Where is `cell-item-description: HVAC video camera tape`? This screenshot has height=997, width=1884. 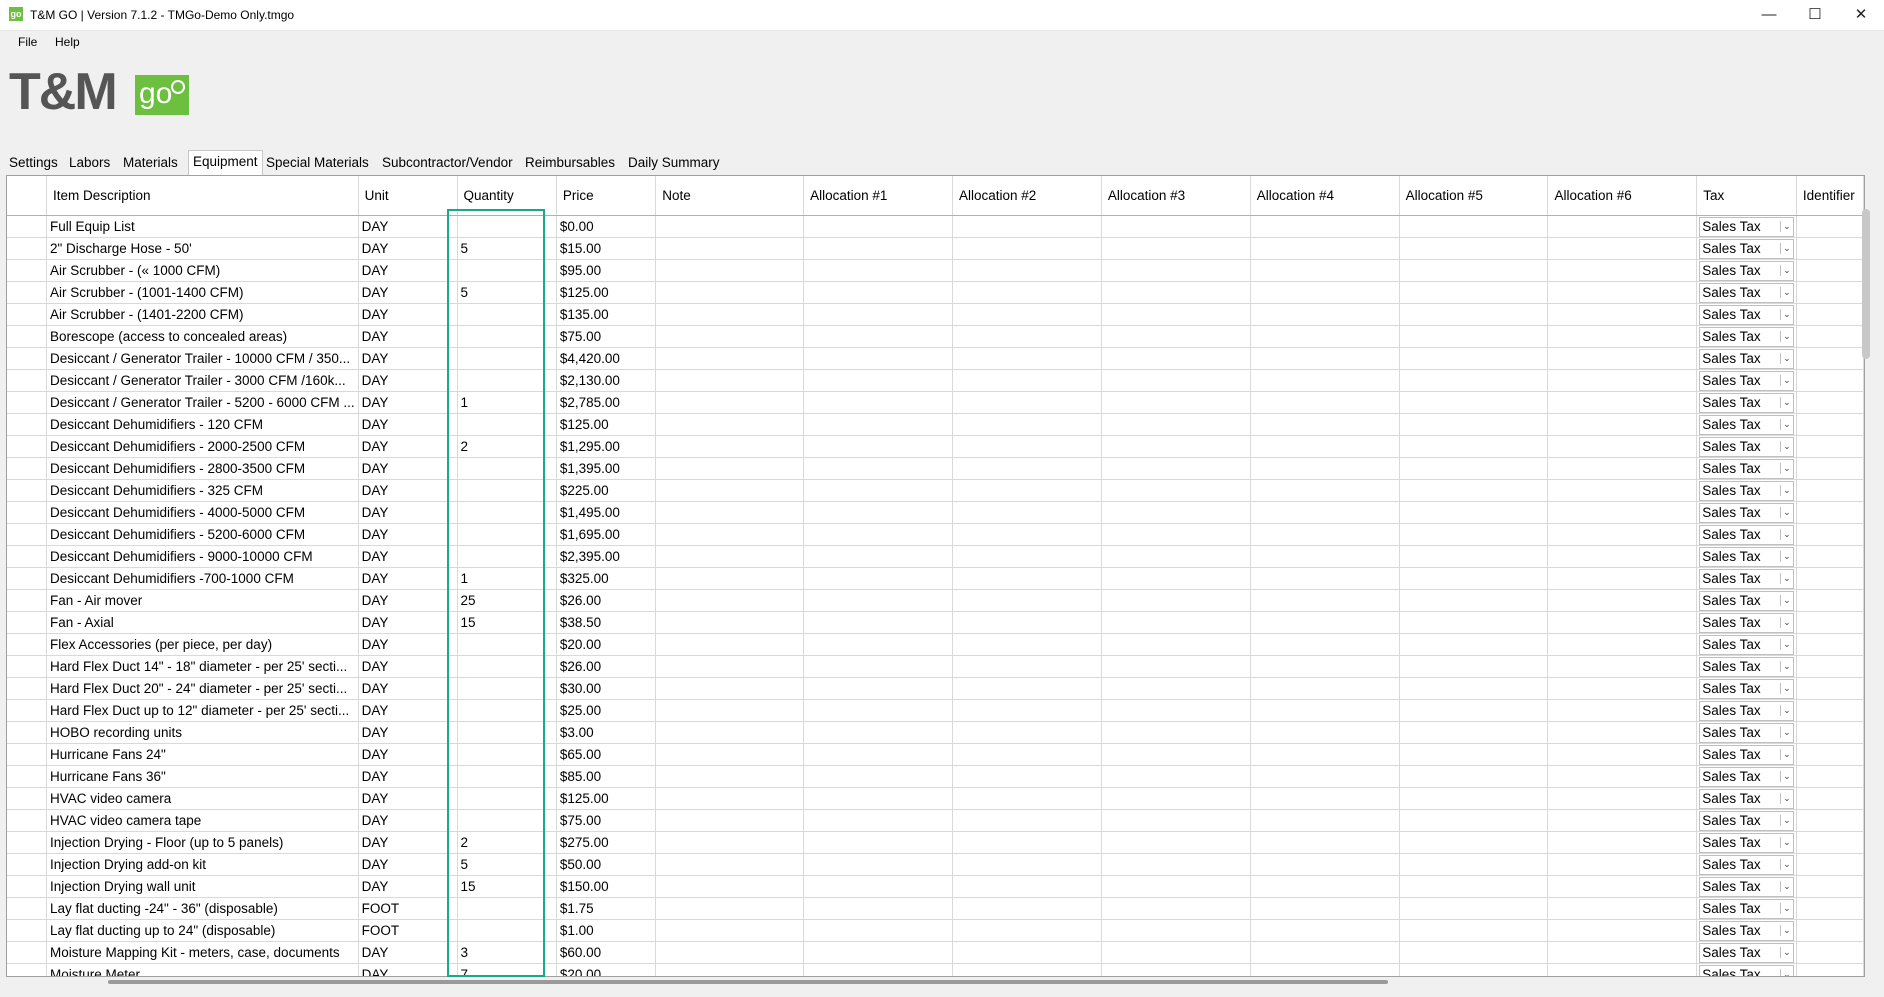
cell-item-description: HVAC video camera tape is located at coordinates (202, 820).